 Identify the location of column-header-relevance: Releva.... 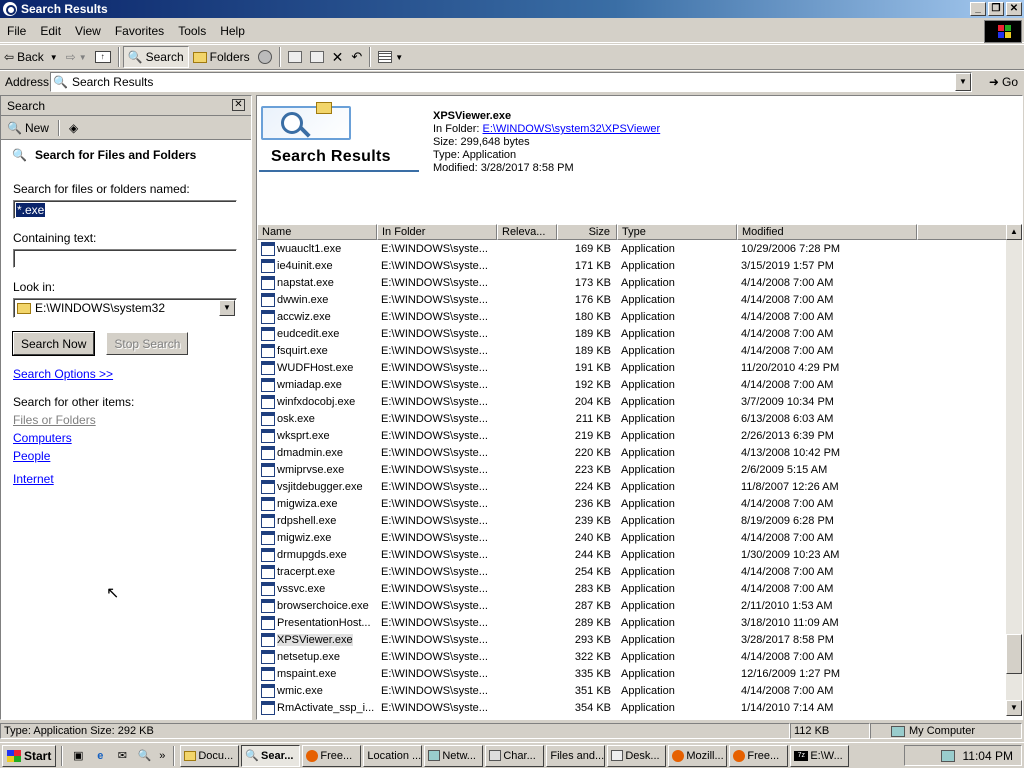
(527, 232).